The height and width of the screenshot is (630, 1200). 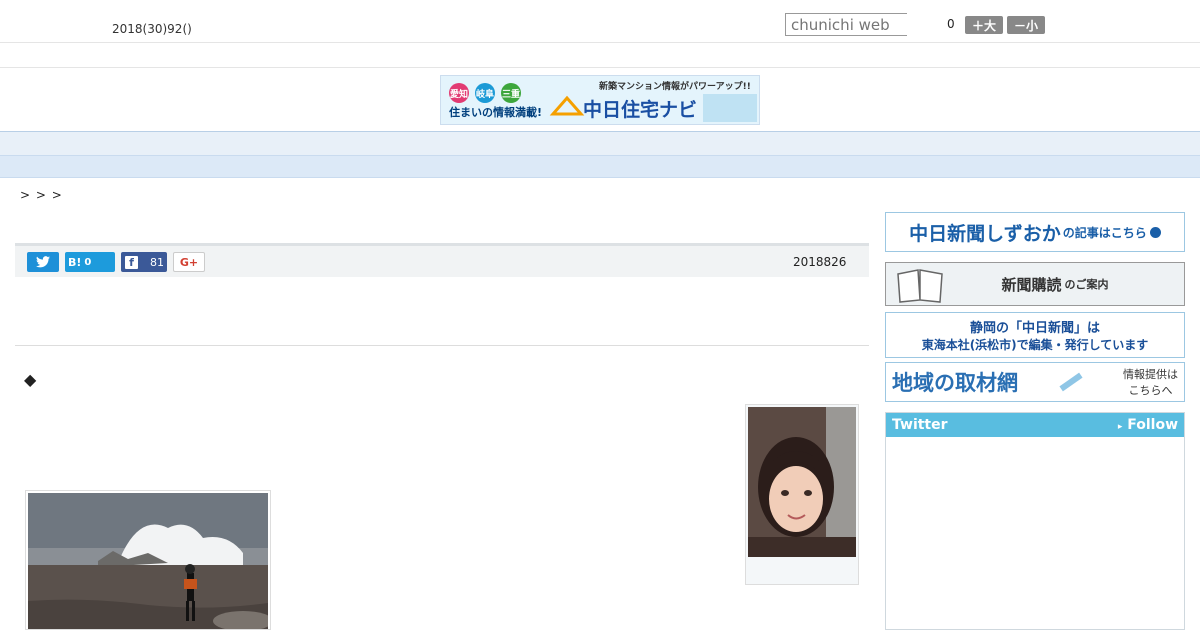 I want to click on search-input, so click(x=846, y=24).